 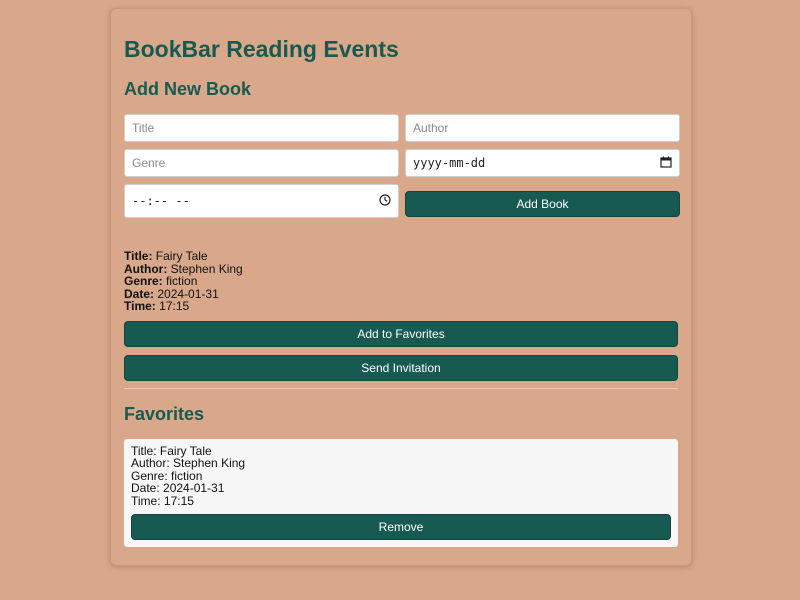 I want to click on time-placeholder: --:-- --, so click(x=161, y=201).